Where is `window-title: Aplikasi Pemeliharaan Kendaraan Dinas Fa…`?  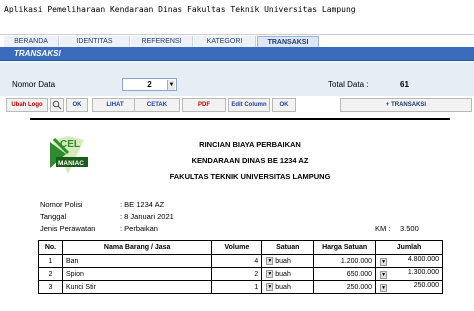
window-title: Aplikasi Pemeliharaan Kendaraan Dinas Fa… is located at coordinates (180, 9).